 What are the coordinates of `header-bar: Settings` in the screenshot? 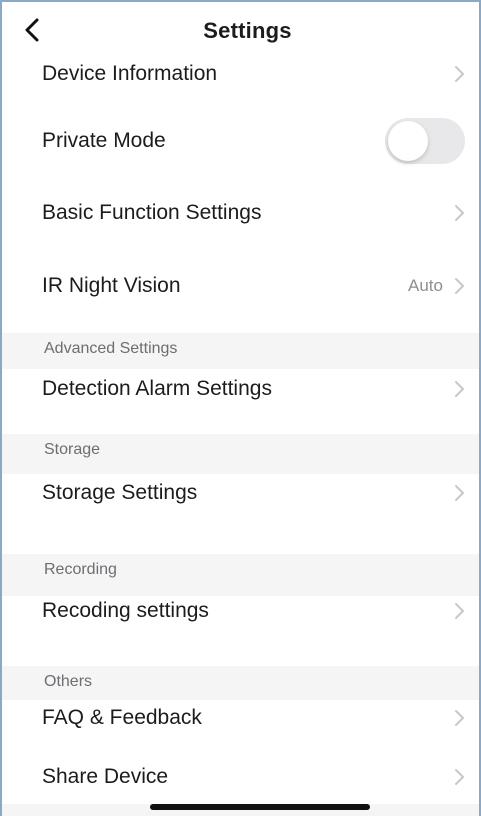 It's located at (240, 24).